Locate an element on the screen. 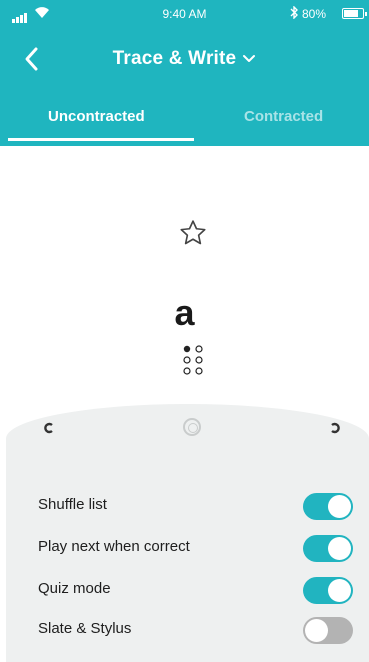 This screenshot has width=369, height=662. setting-label: Shuffle list is located at coordinates (72, 504).